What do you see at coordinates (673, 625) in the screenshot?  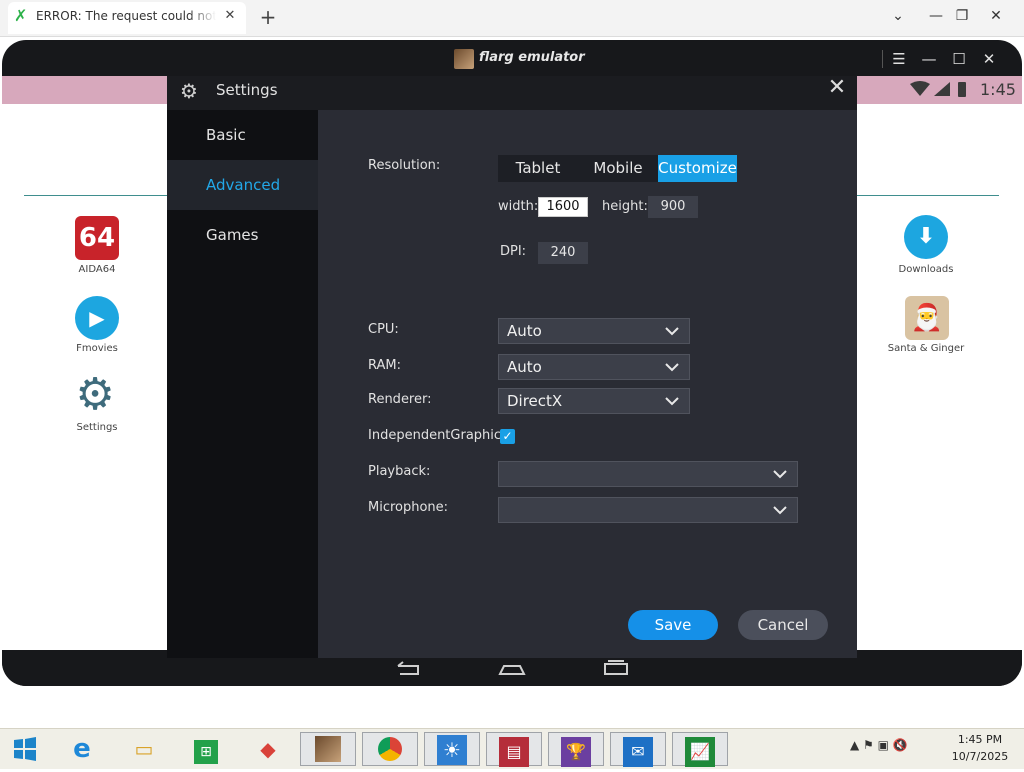 I see `save-button: Save` at bounding box center [673, 625].